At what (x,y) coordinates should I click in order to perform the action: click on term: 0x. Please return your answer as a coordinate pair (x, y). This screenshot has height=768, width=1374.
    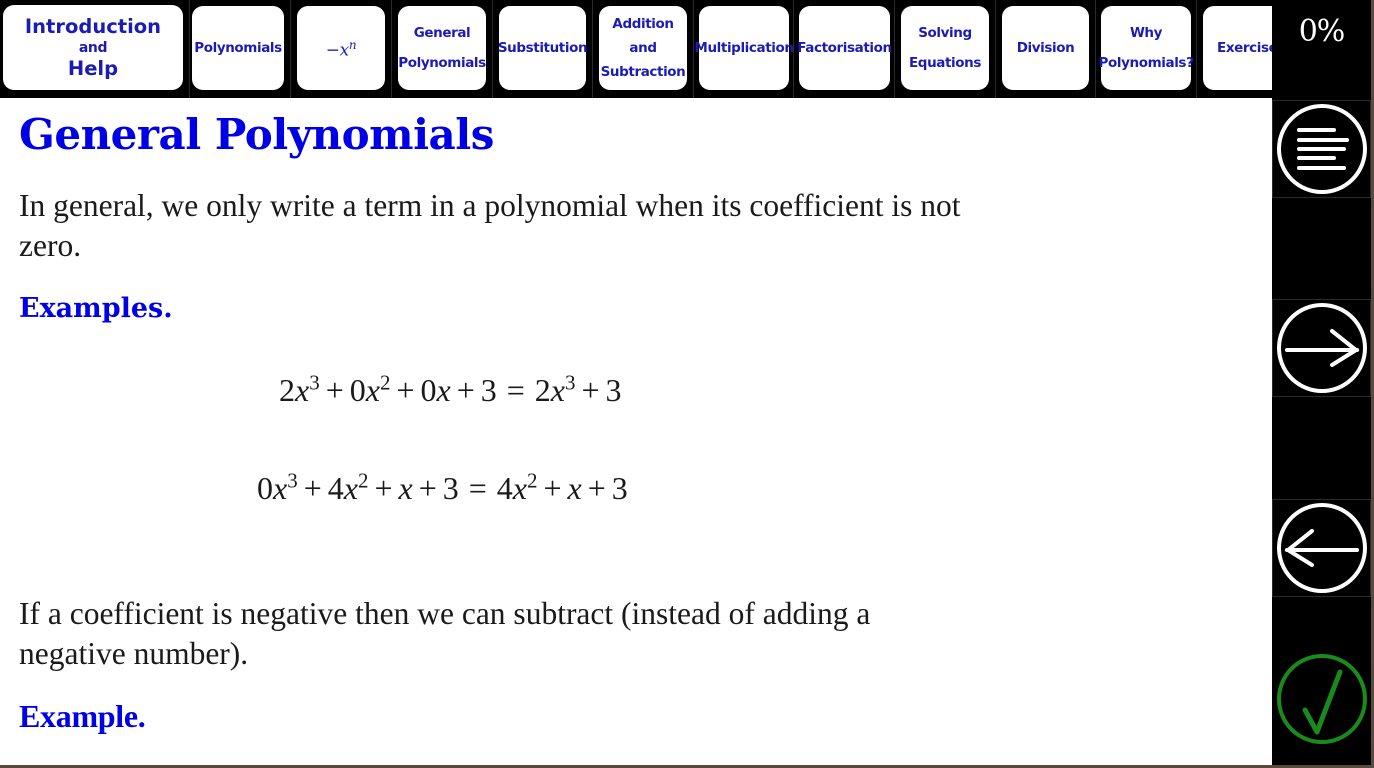
    Looking at the image, I should click on (436, 390).